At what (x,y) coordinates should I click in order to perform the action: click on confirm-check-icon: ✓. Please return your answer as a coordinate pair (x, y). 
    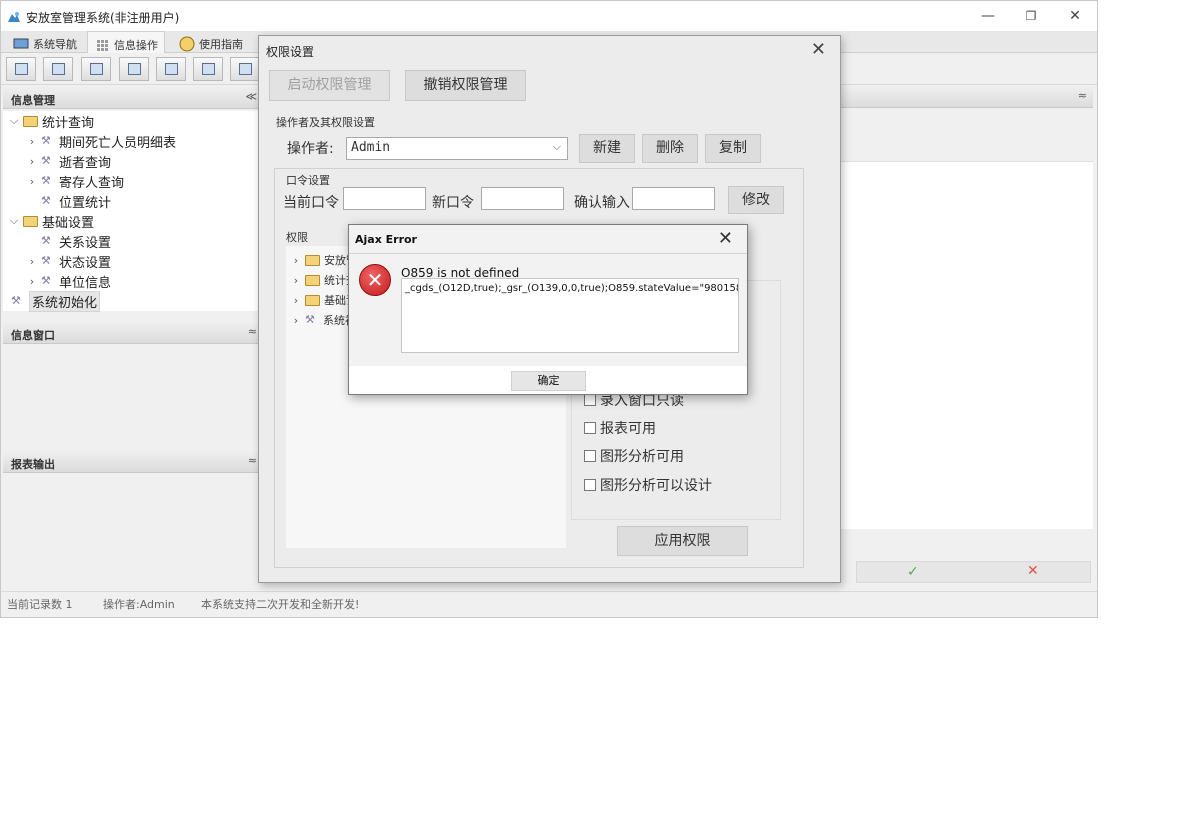
    Looking at the image, I should click on (913, 572).